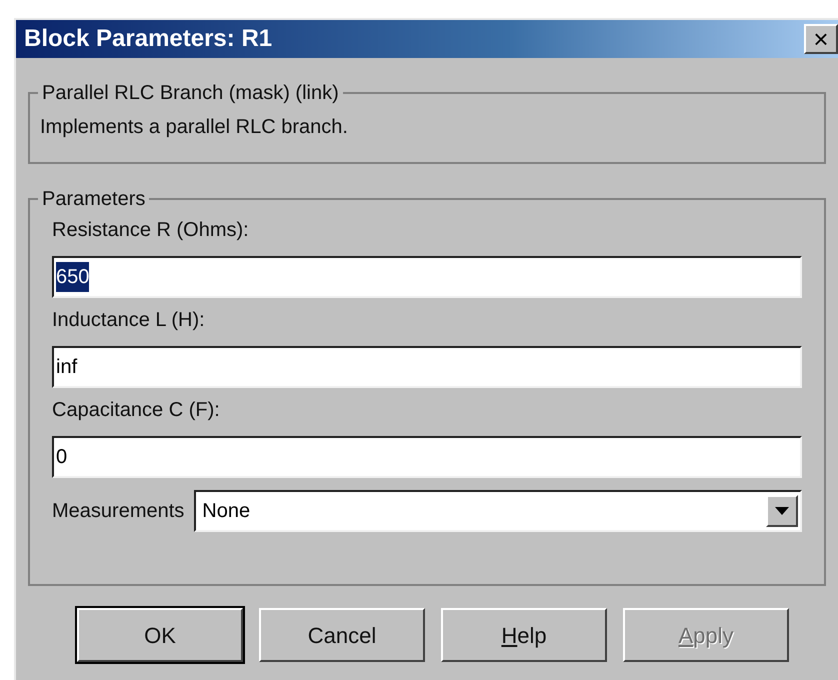 This screenshot has height=680, width=838. I want to click on field-label: Inductance L (H):, so click(129, 320).